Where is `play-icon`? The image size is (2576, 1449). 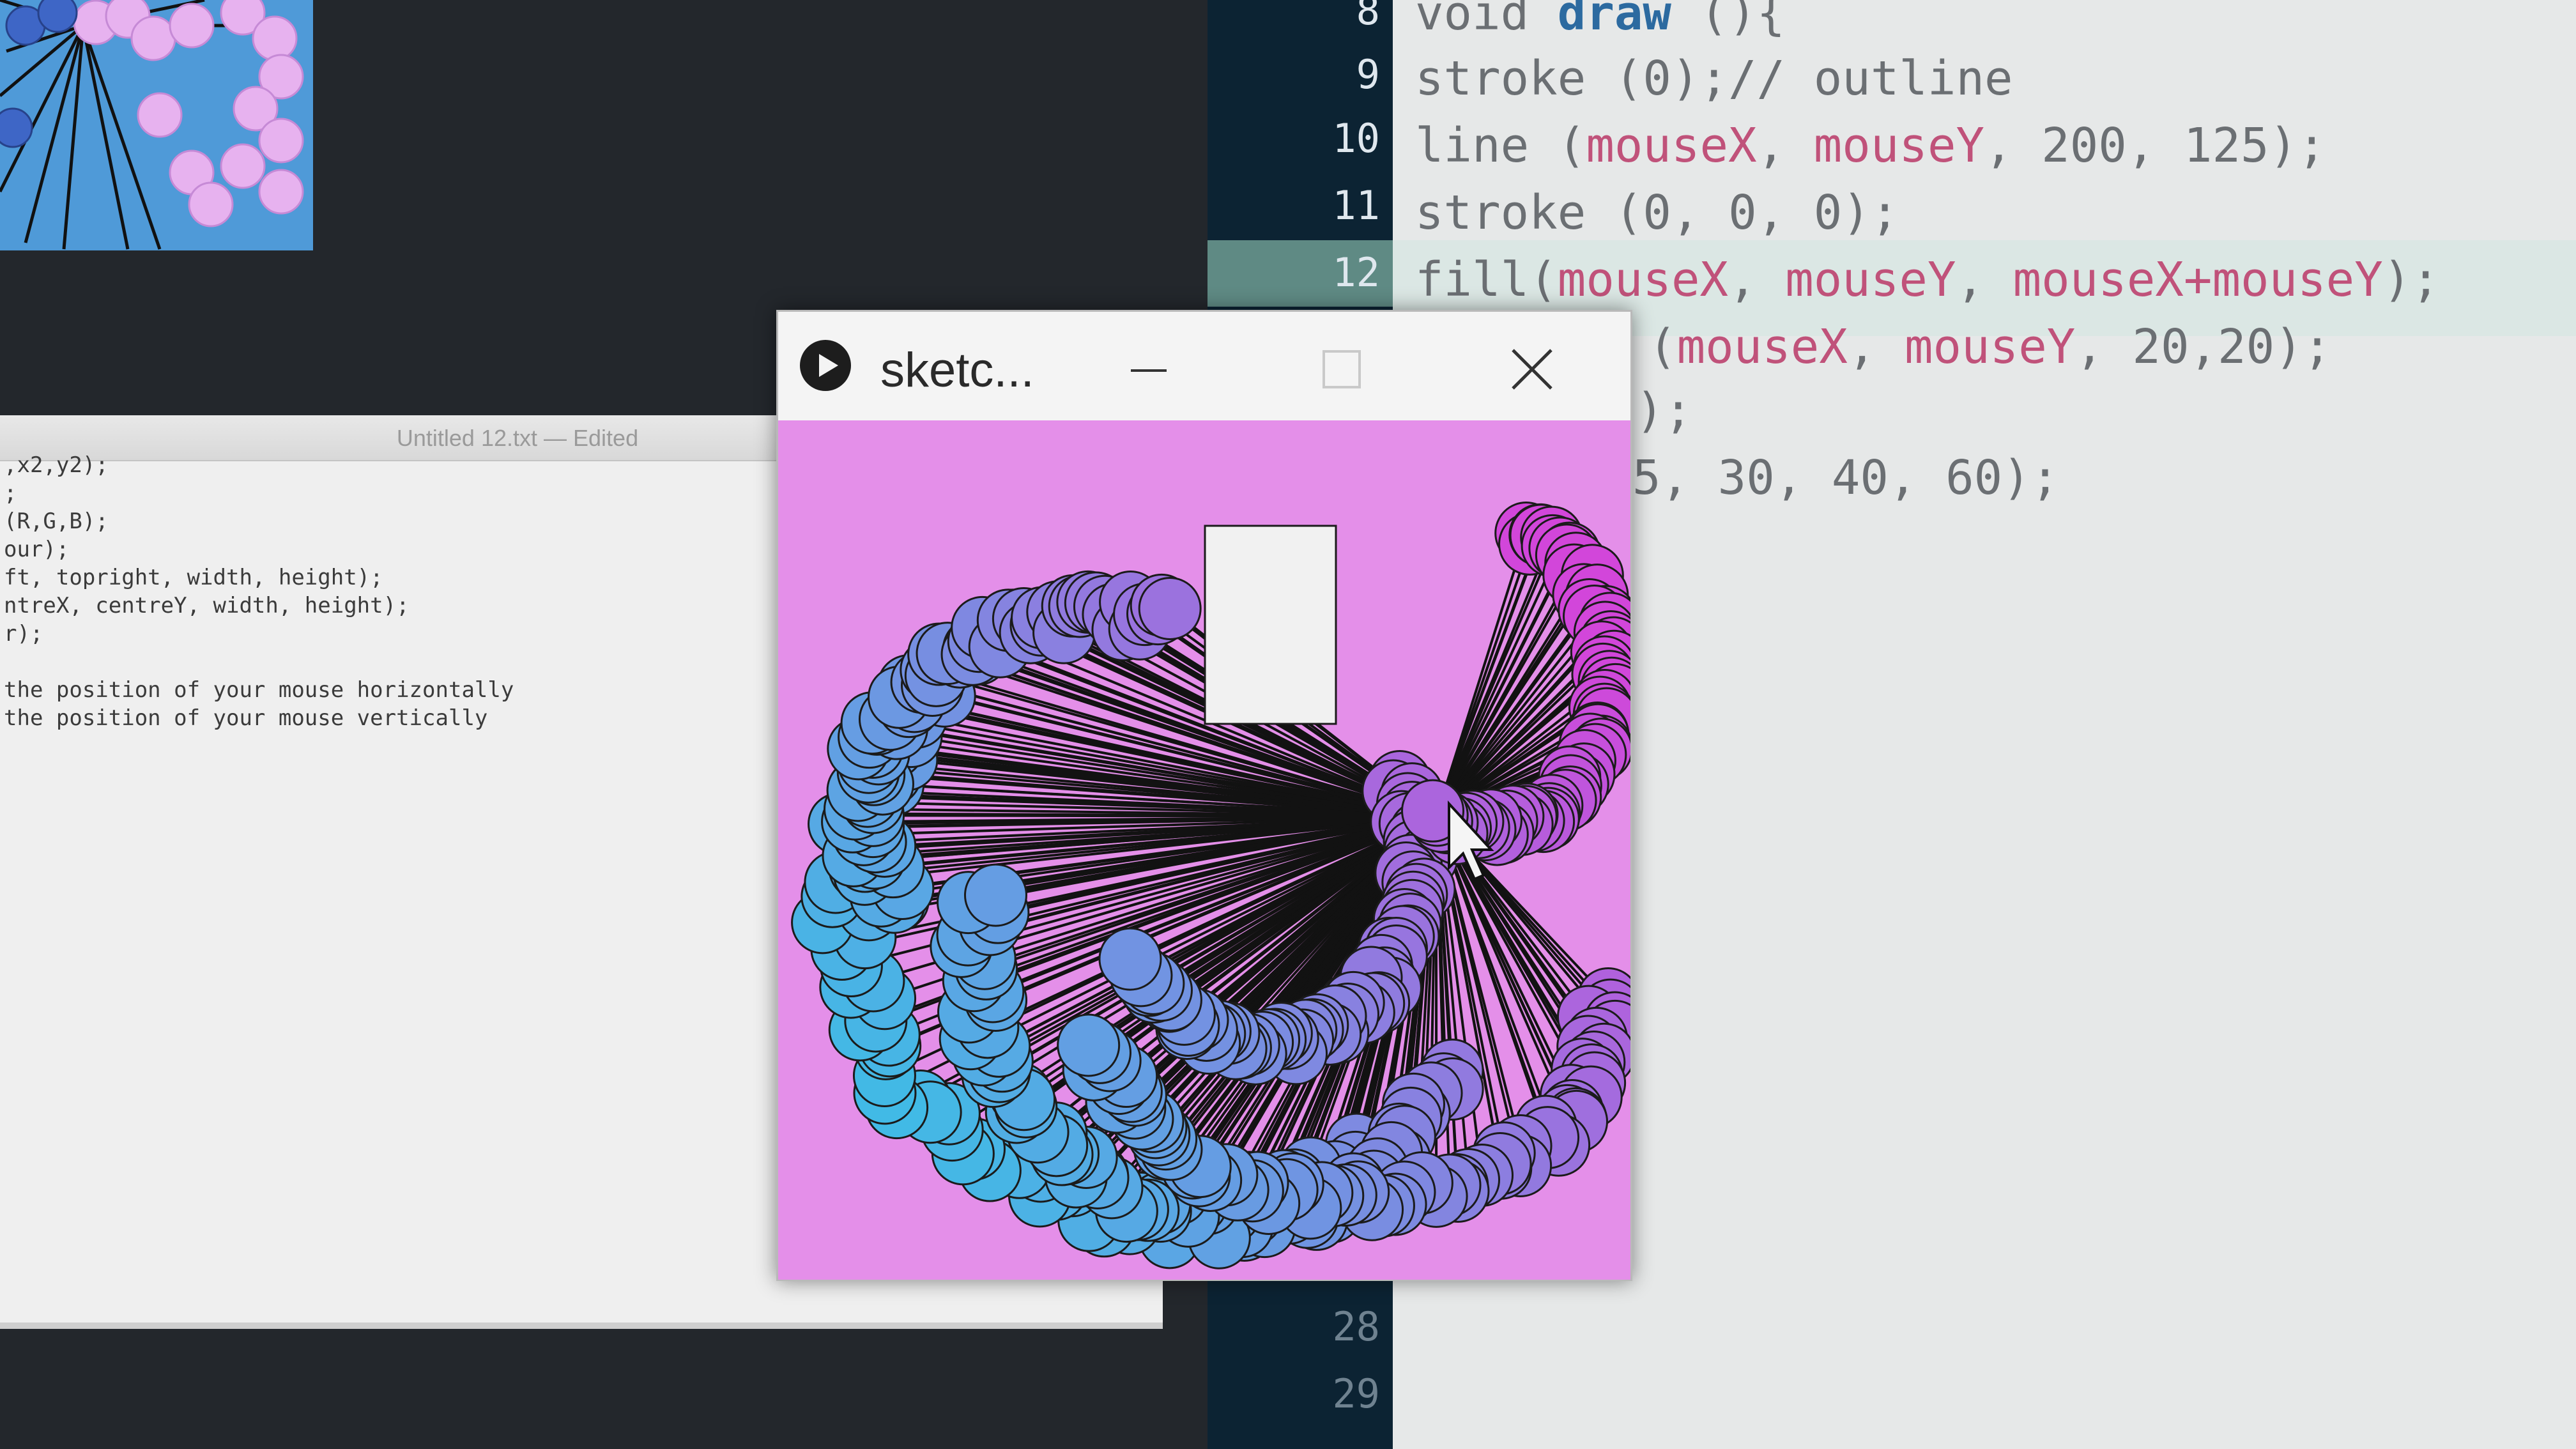
play-icon is located at coordinates (825, 365).